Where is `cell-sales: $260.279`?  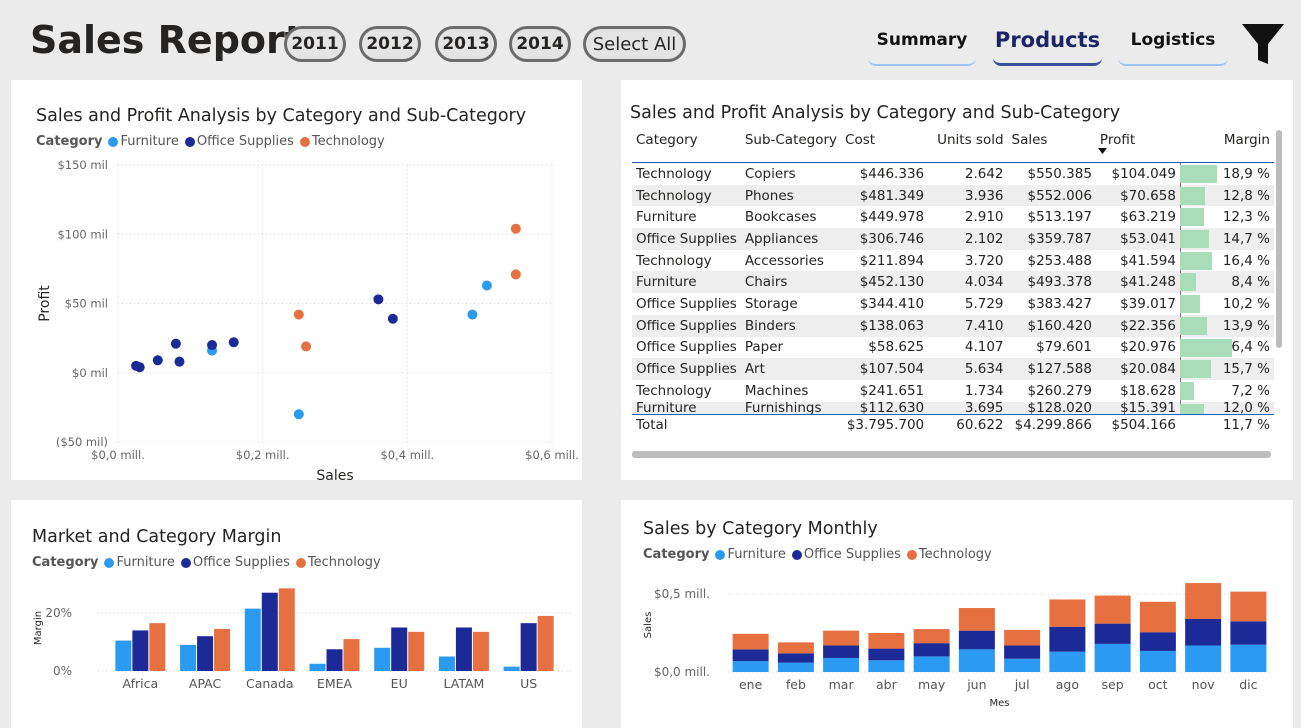 cell-sales: $260.279 is located at coordinates (1059, 390).